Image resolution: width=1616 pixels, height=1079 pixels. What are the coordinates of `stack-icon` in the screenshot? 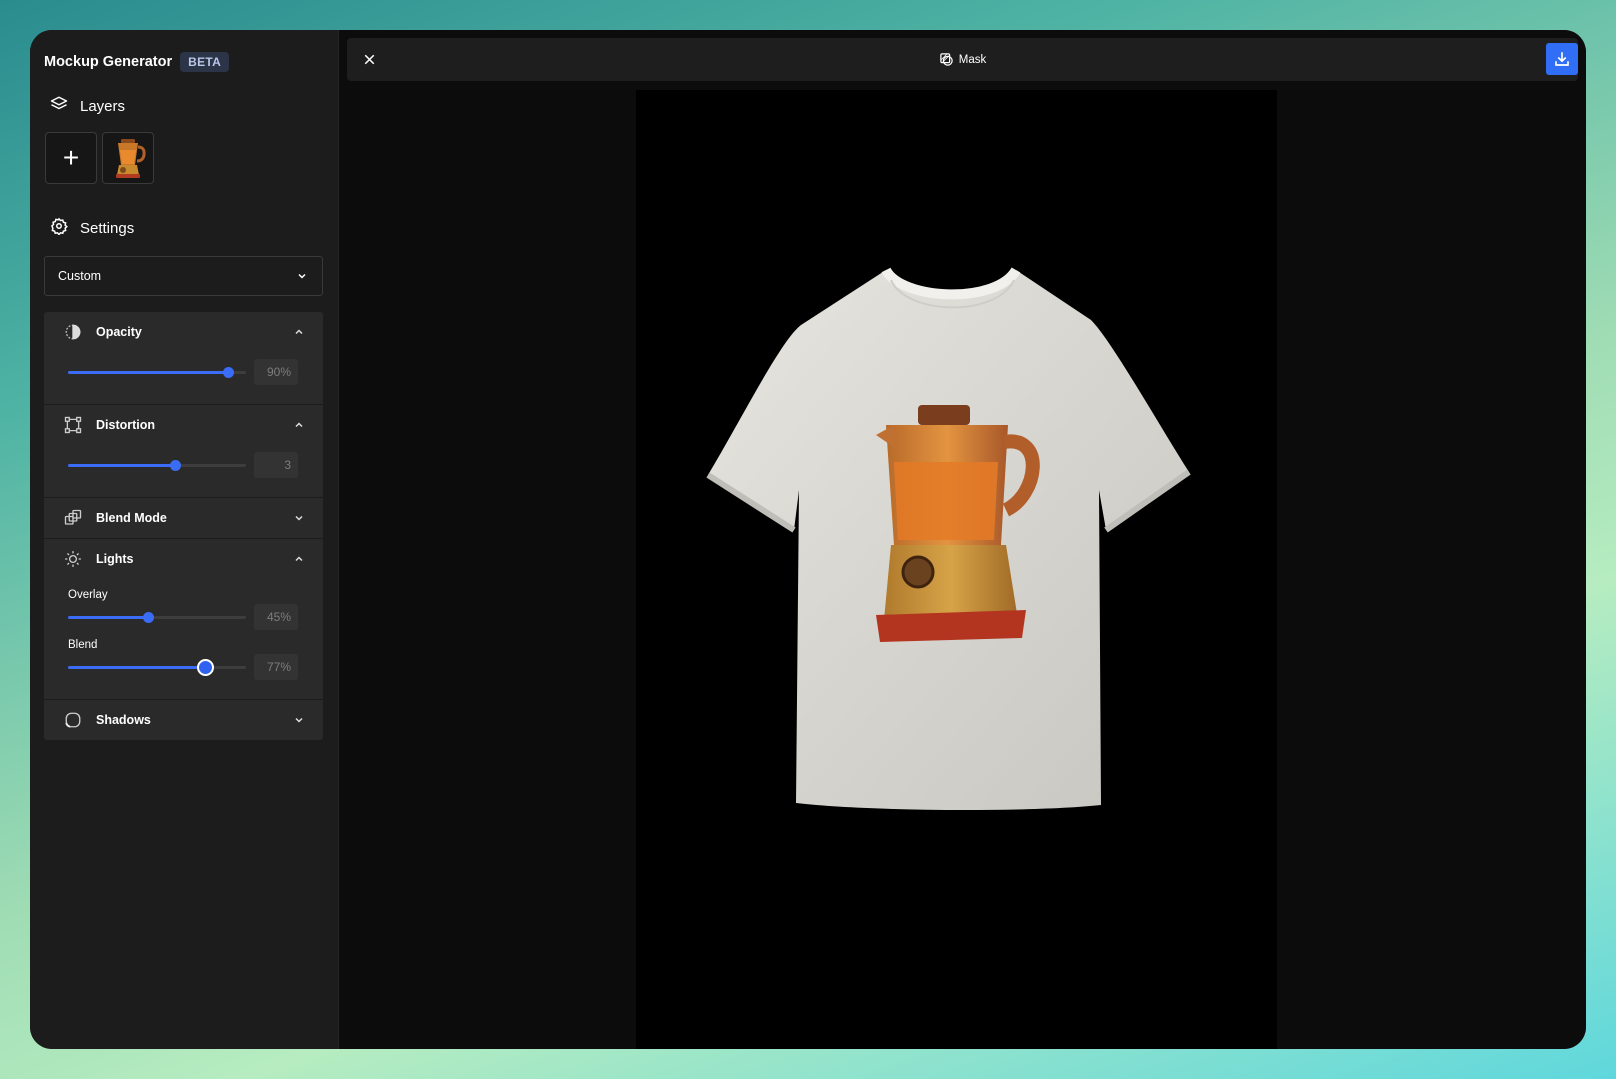 It's located at (73, 518).